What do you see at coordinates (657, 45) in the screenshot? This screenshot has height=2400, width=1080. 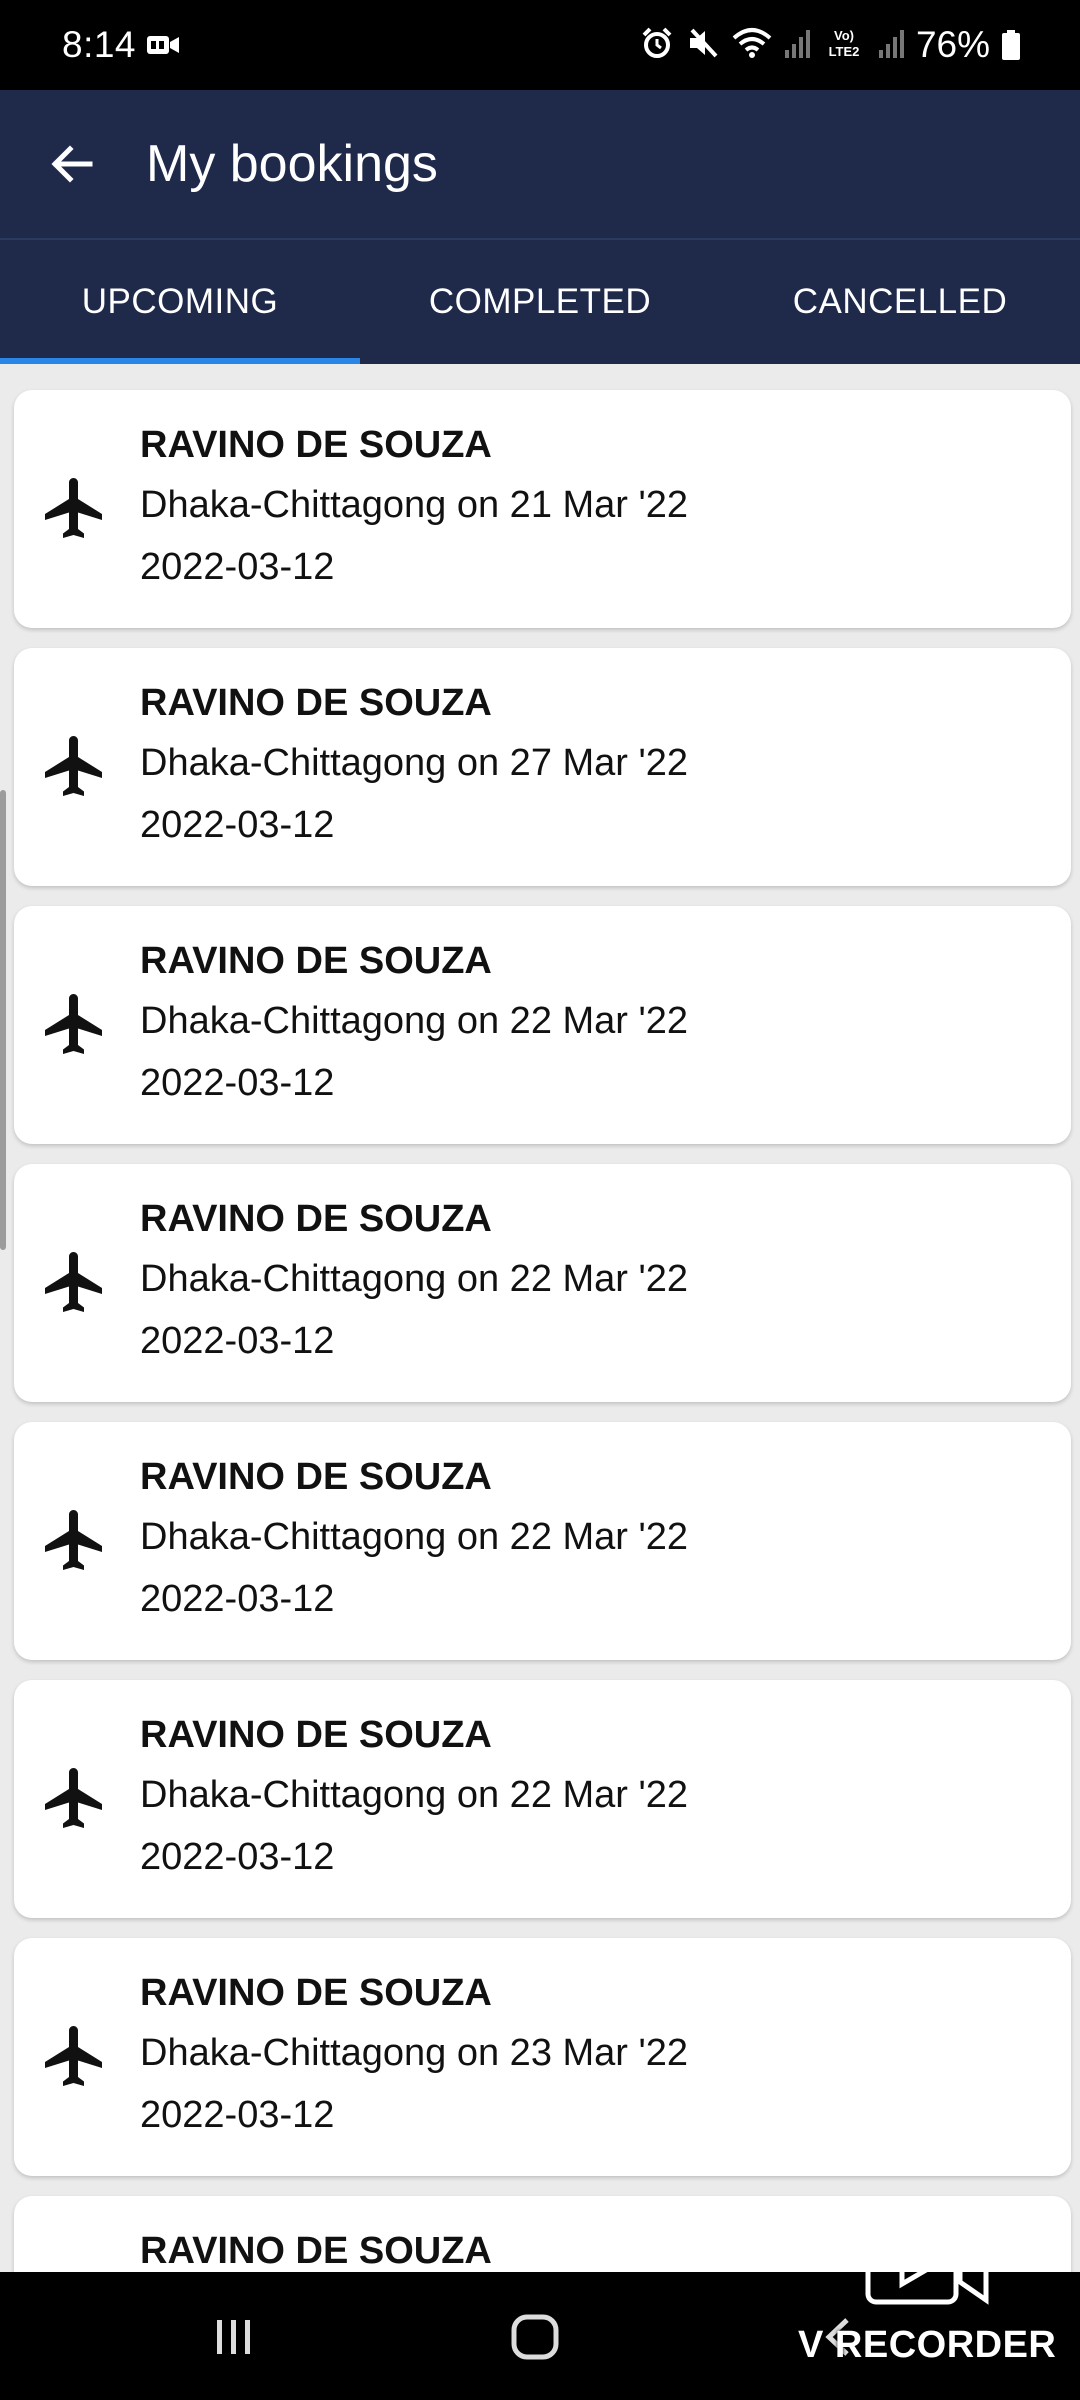 I see `alarm-icon` at bounding box center [657, 45].